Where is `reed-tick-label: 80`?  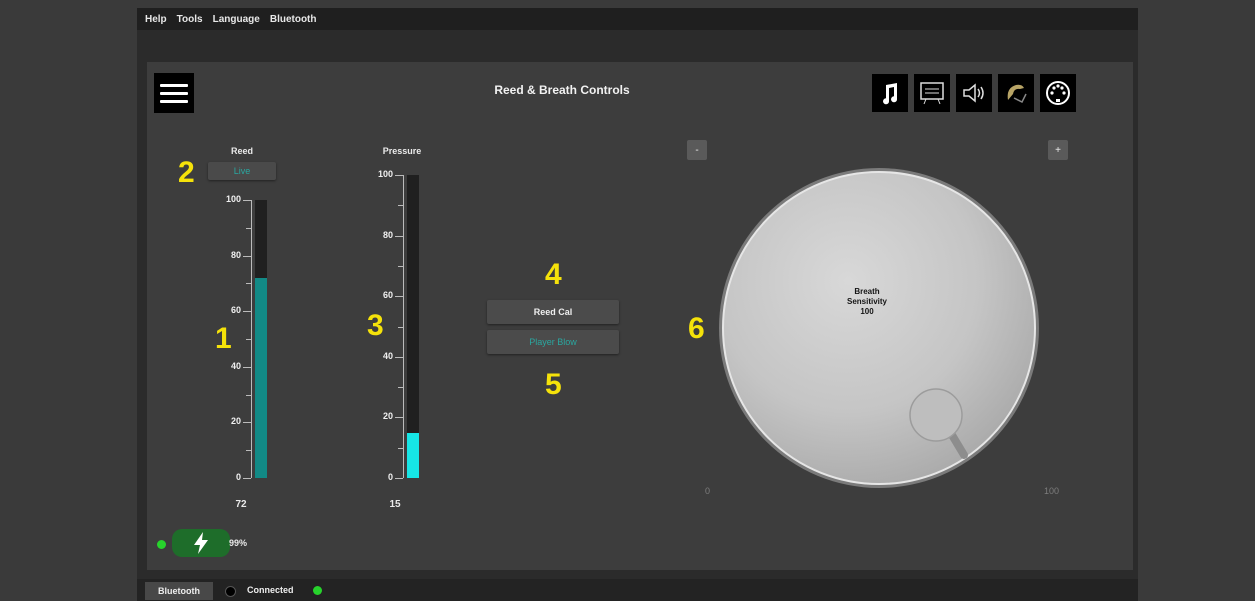
reed-tick-label: 80 is located at coordinates (235, 254).